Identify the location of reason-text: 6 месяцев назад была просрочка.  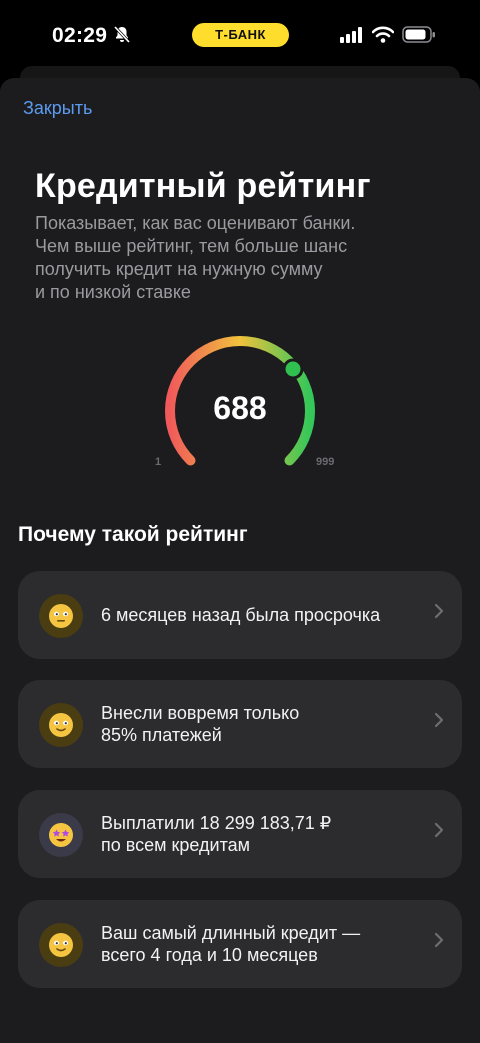
(240, 615).